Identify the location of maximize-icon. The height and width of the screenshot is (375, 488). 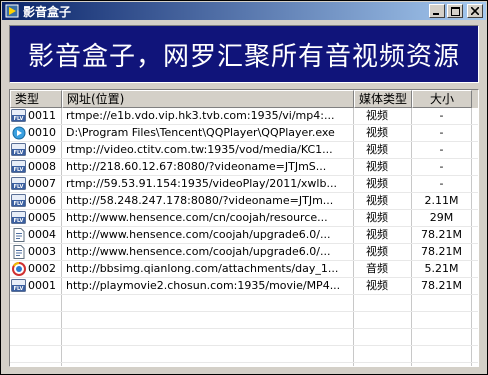
(455, 11).